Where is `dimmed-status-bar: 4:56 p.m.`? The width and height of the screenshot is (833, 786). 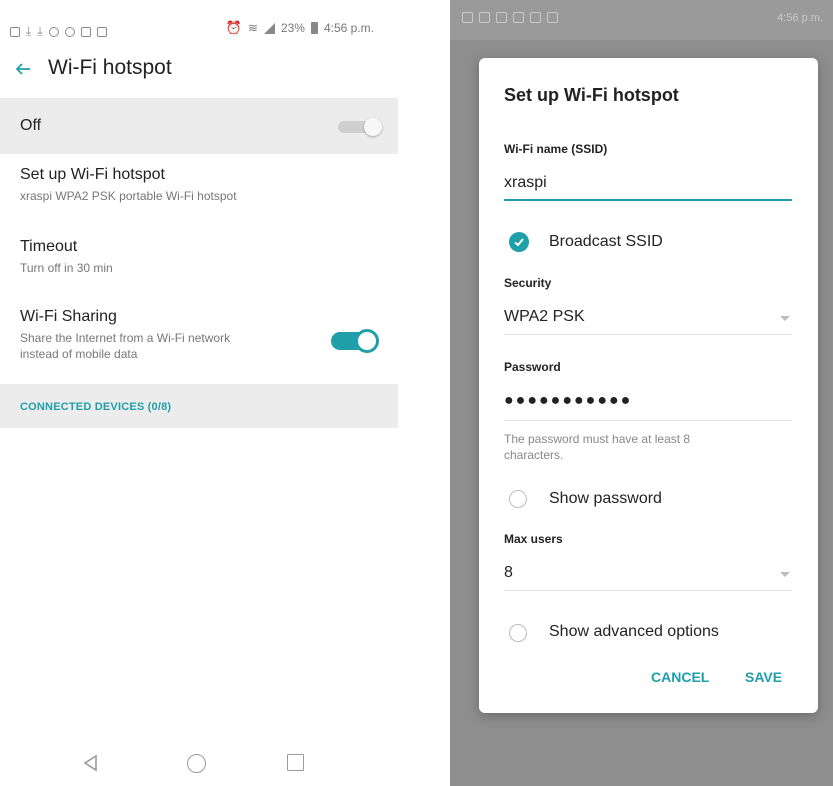 dimmed-status-bar: 4:56 p.m. is located at coordinates (641, 20).